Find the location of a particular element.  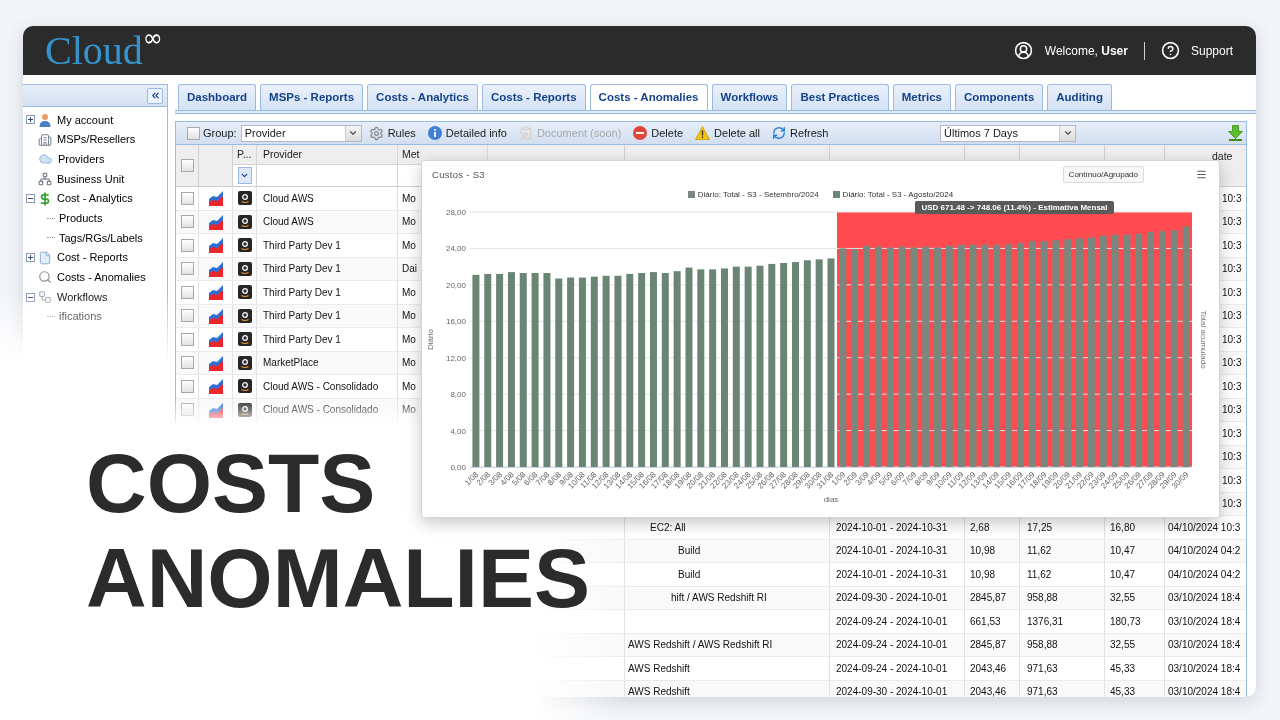

service-name: EC2: All is located at coordinates (668, 527).